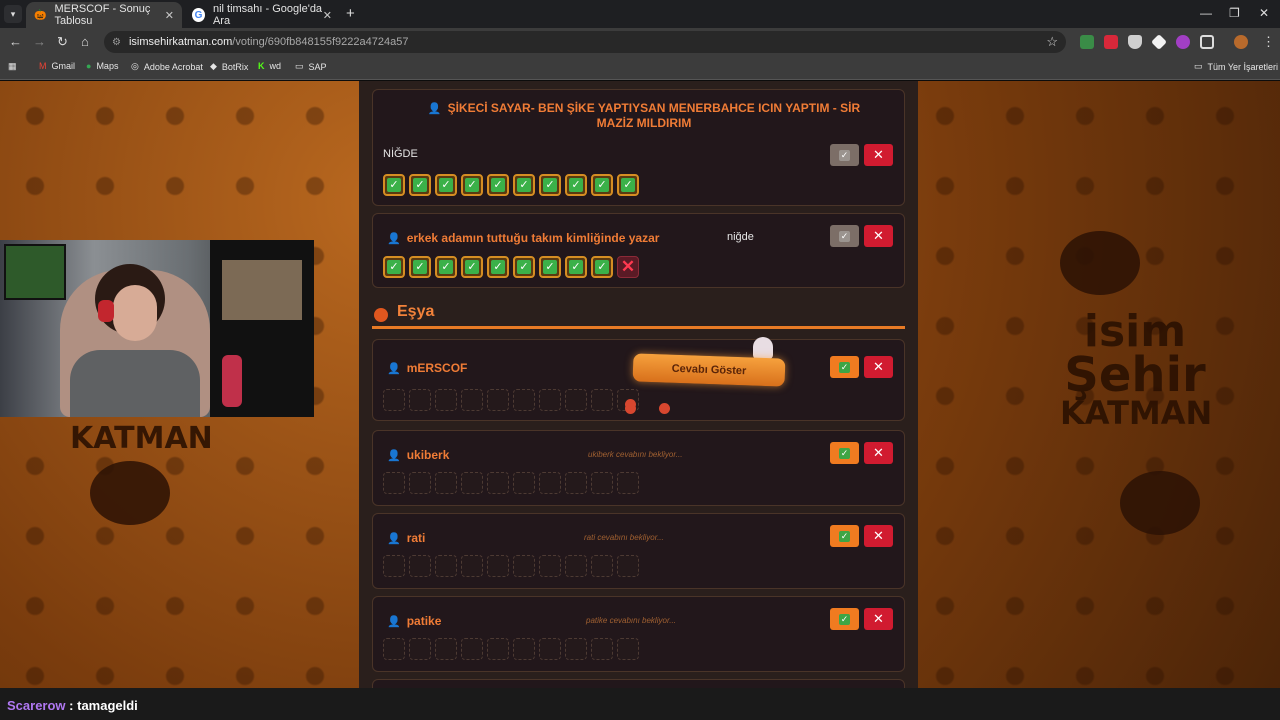  Describe the element at coordinates (72, 705) in the screenshot. I see `chat-message: Scarerow : tamageldi` at that location.